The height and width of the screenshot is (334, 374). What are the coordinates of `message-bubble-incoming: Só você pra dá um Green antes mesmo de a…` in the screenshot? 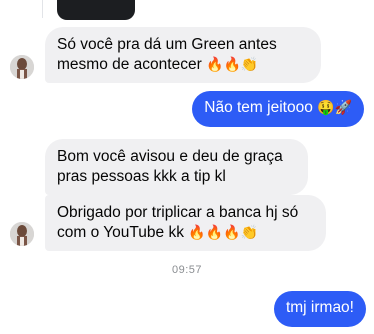 It's located at (183, 55).